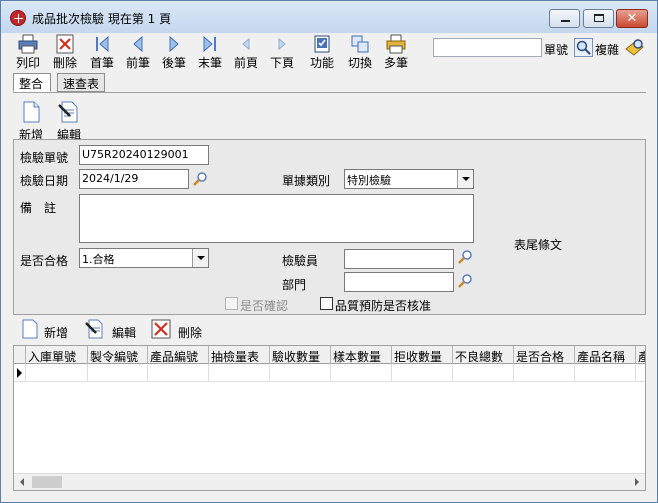 The image size is (658, 503). What do you see at coordinates (200, 179) in the screenshot?
I see `date-lookup-icon` at bounding box center [200, 179].